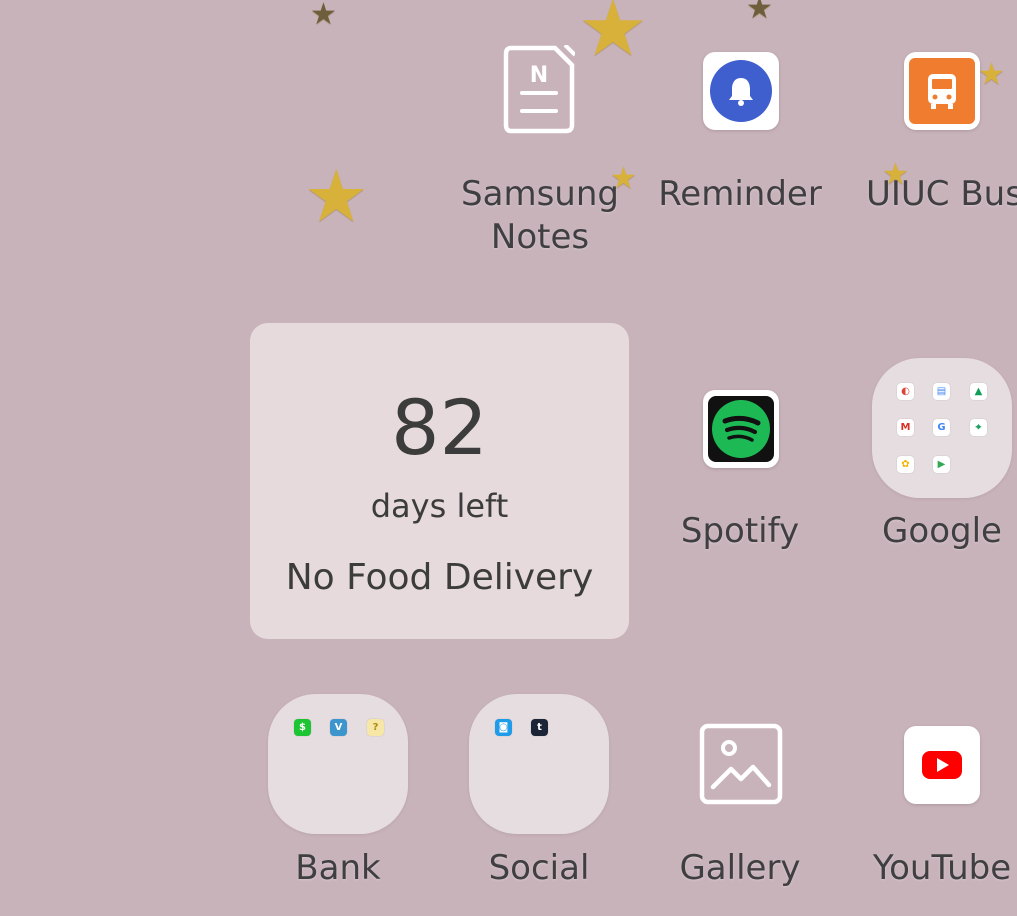  I want to click on countdown-number: 82, so click(439, 427).